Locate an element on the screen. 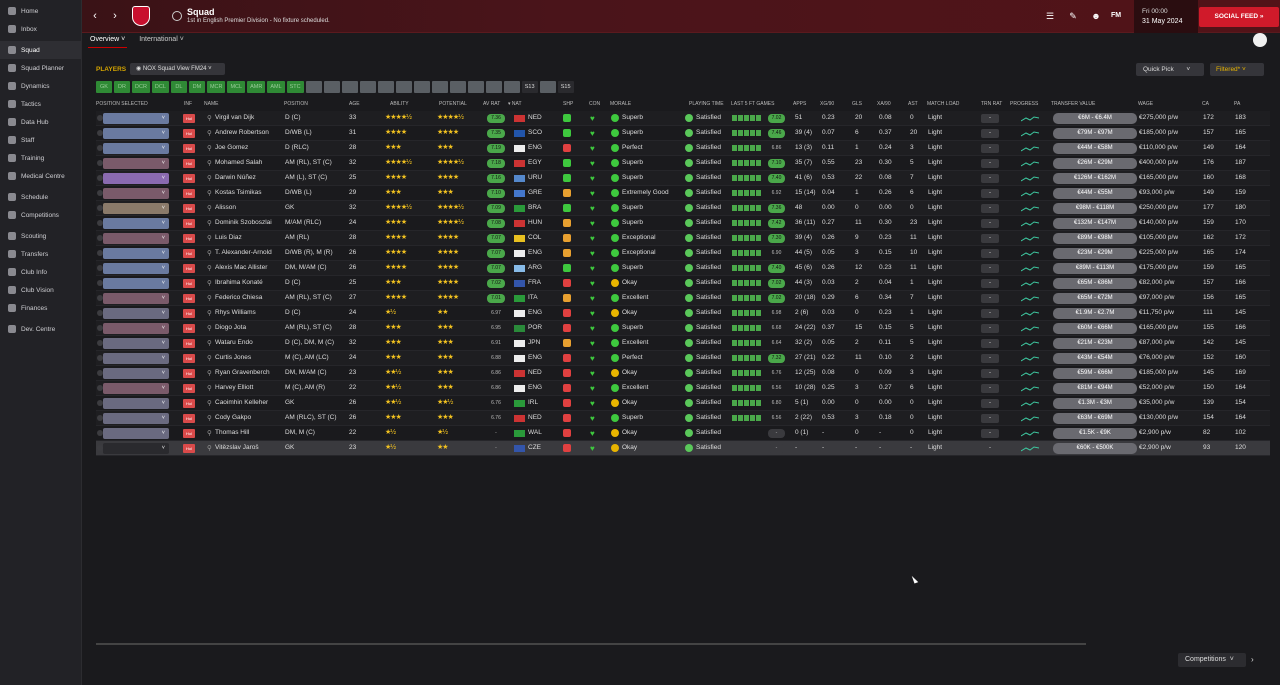 This screenshot has height=685, width=1280. sidebar-item-finances: Finances is located at coordinates (40, 308).